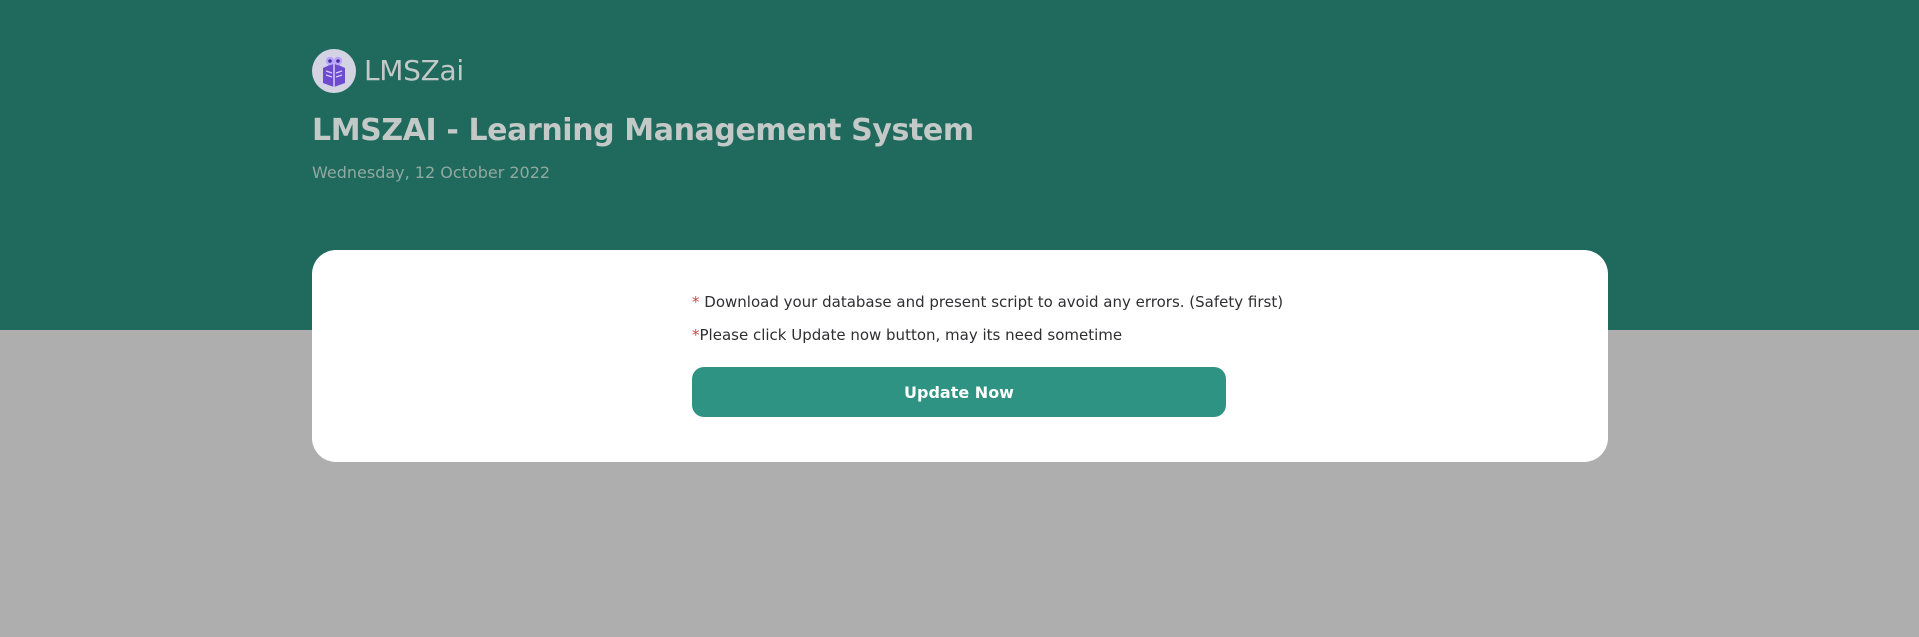  I want to click on brand: LMSZai, so click(388, 71).